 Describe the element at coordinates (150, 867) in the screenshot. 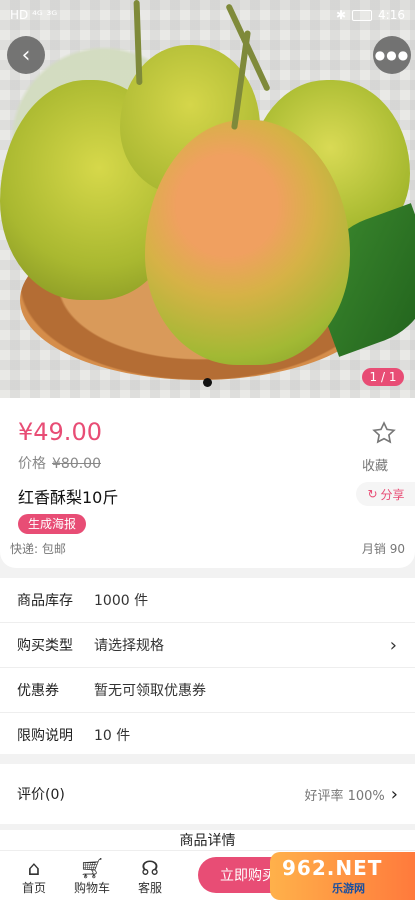

I see `headset-icon: ☊` at that location.